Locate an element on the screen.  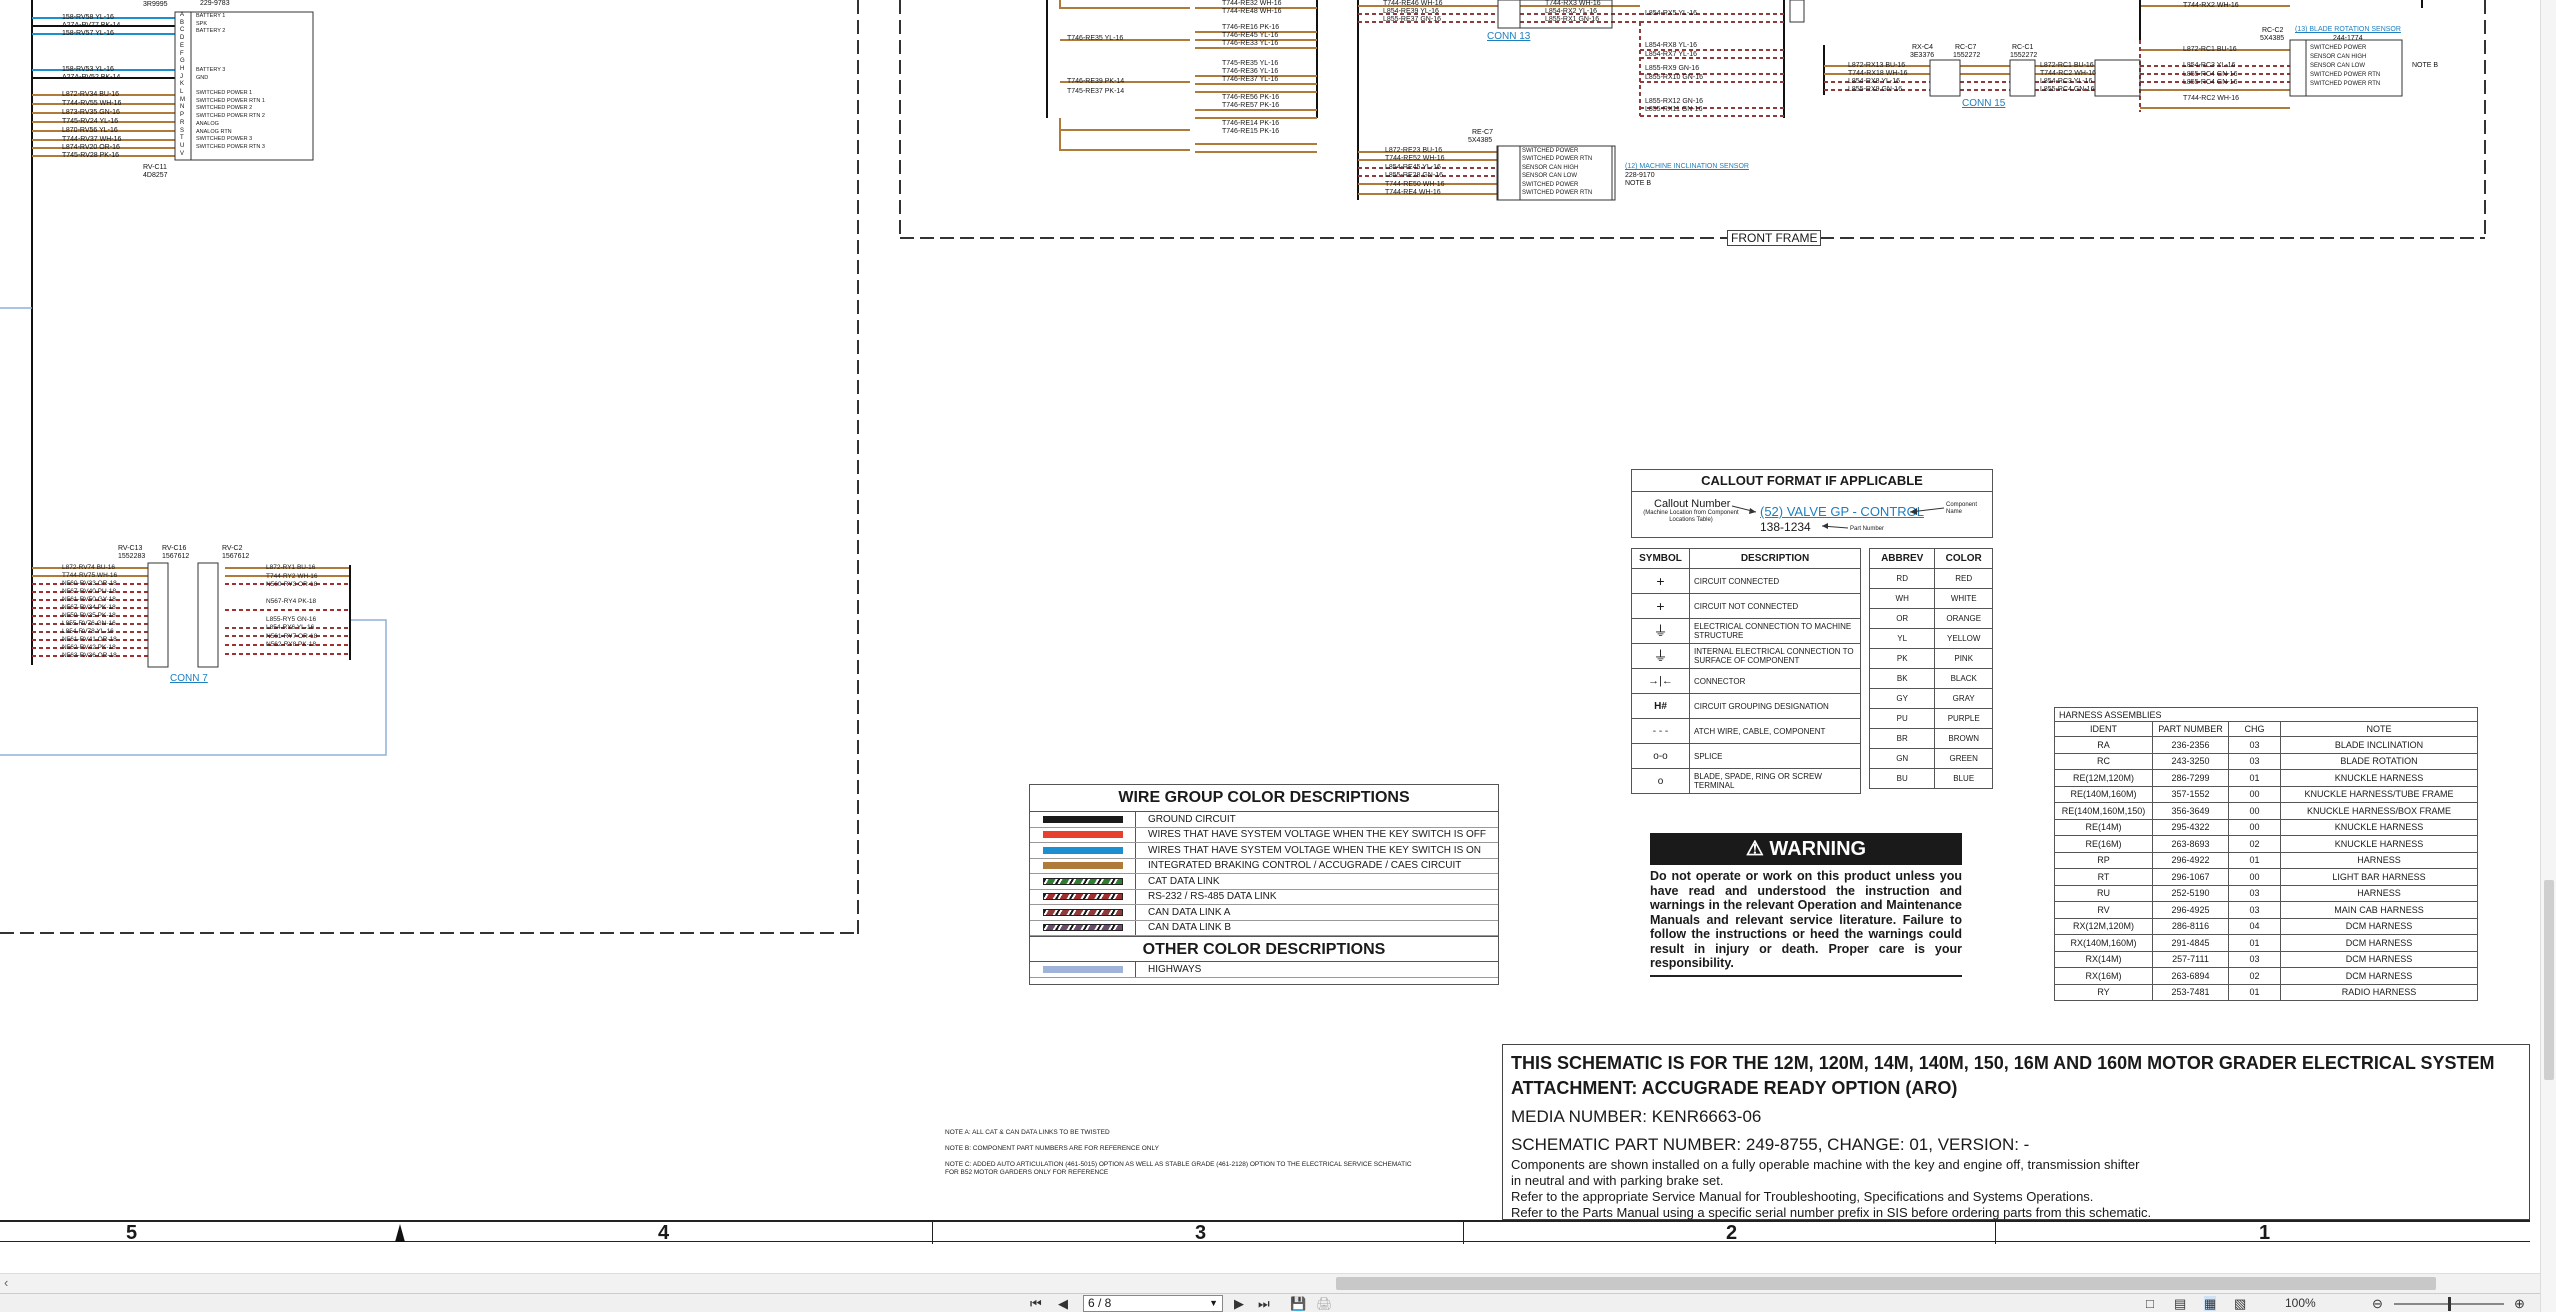
wire-label: T745-RV24 YL-16 is located at coordinates (90, 121).